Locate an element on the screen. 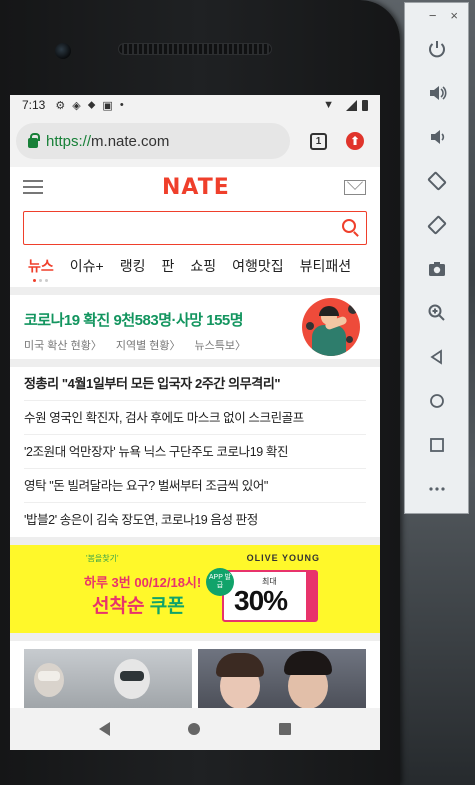 The height and width of the screenshot is (785, 475). back-triangle-icon is located at coordinates (435, 357).